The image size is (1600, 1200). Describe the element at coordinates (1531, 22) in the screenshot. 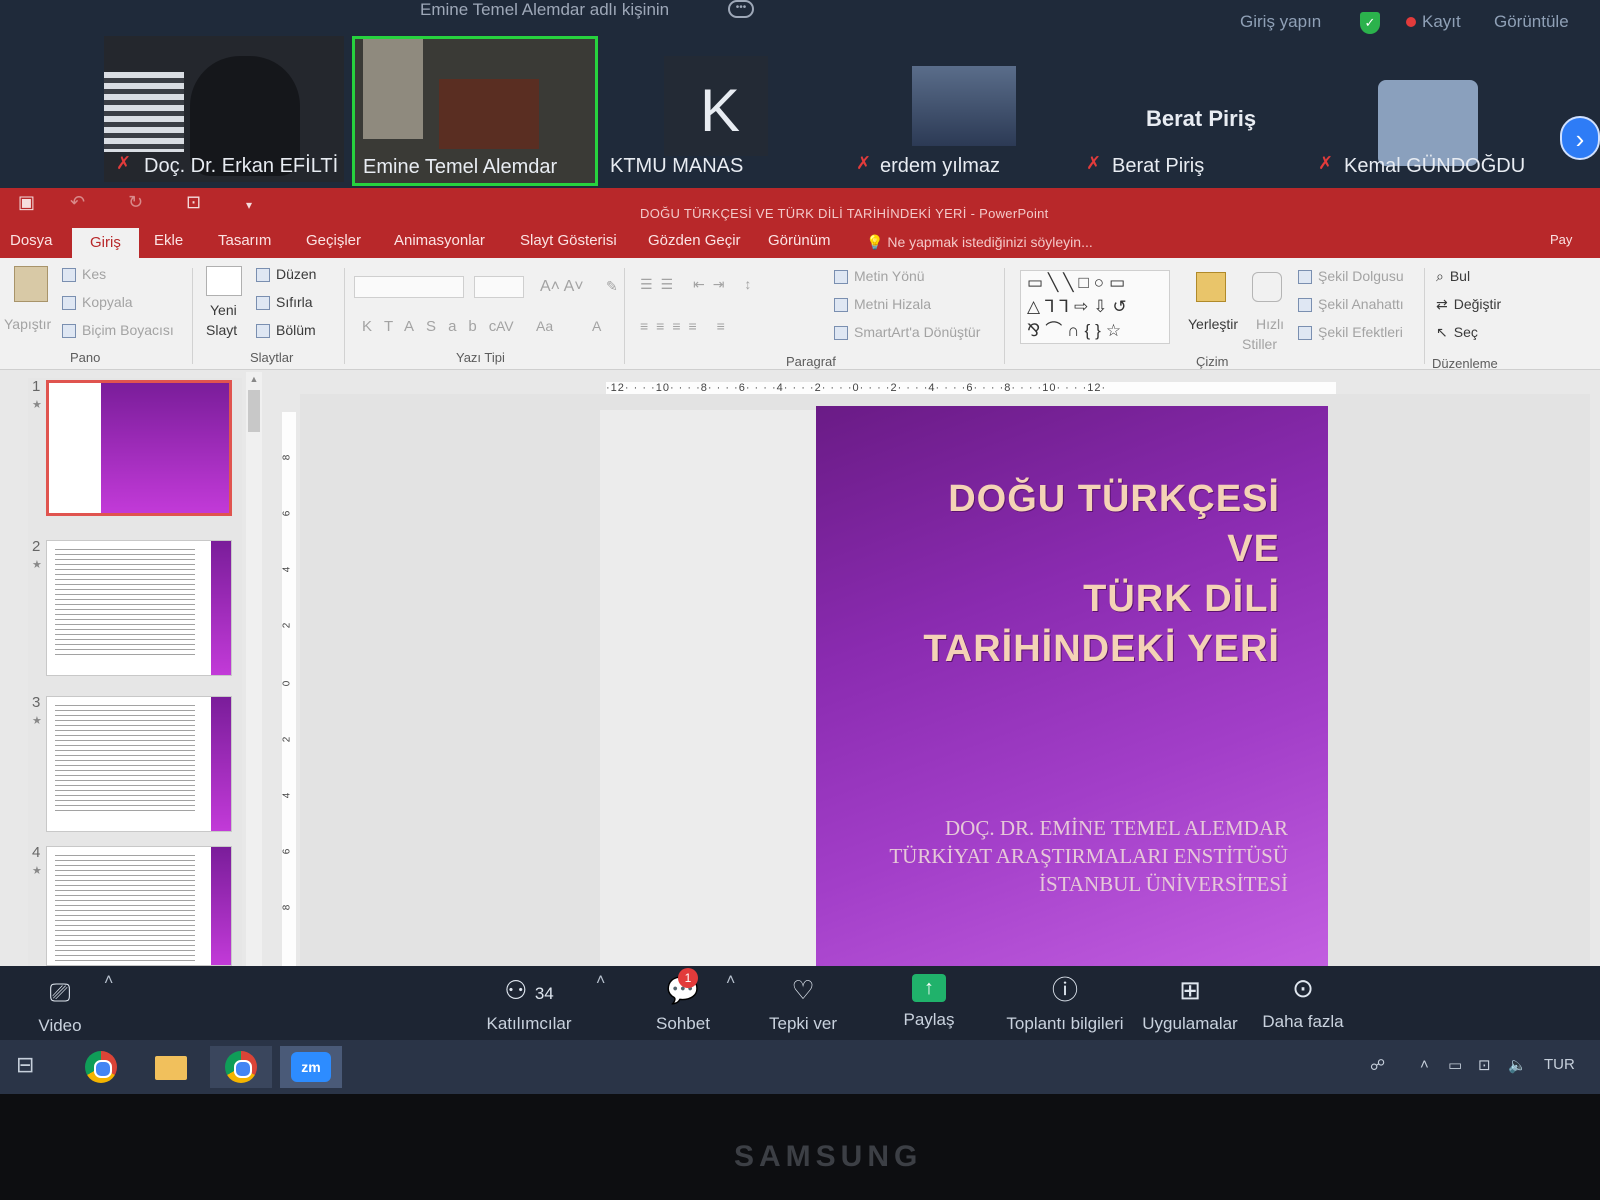

I see `view-button: Görüntüle` at that location.